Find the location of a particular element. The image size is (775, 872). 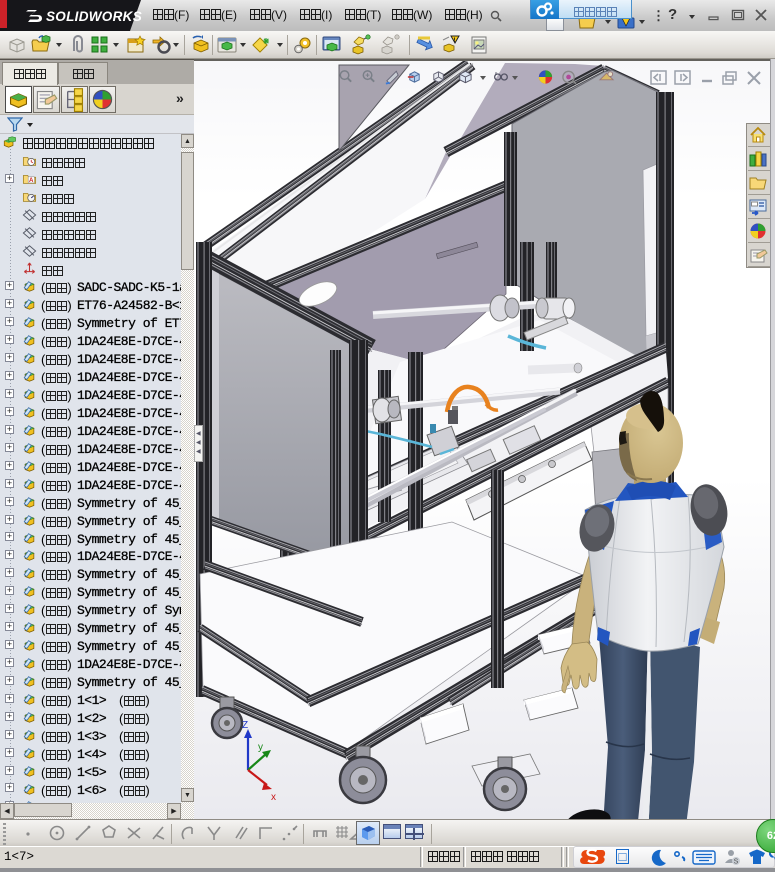

svg-text: A is located at coordinates (31, 180).